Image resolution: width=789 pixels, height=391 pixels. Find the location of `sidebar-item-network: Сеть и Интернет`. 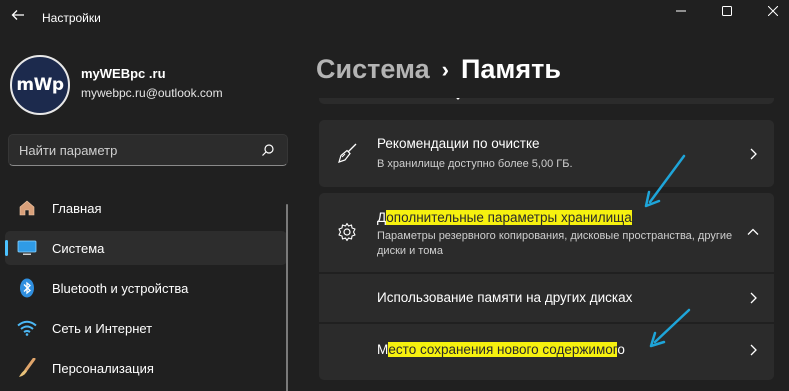

sidebar-item-network: Сеть и Интернет is located at coordinates (146, 328).